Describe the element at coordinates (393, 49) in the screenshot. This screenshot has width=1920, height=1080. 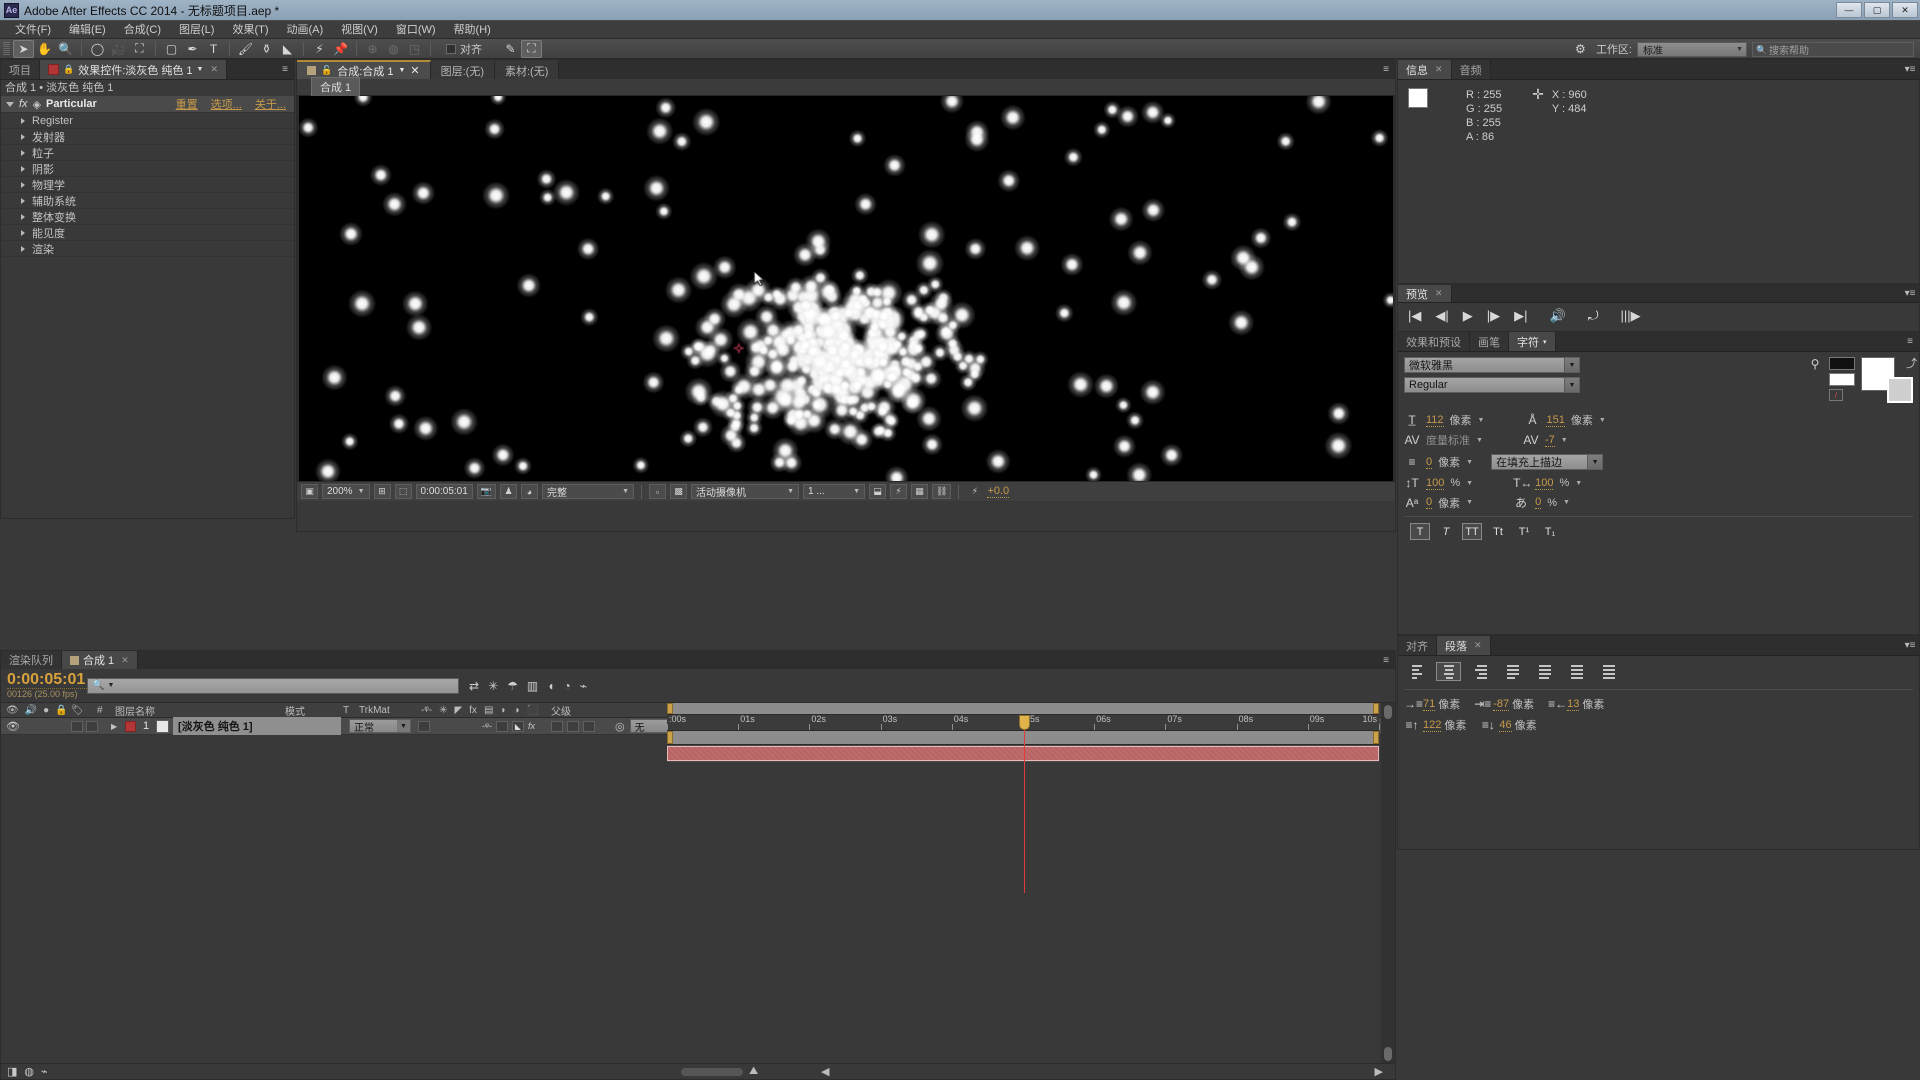
I see `mask-feather-icon: ◍` at that location.